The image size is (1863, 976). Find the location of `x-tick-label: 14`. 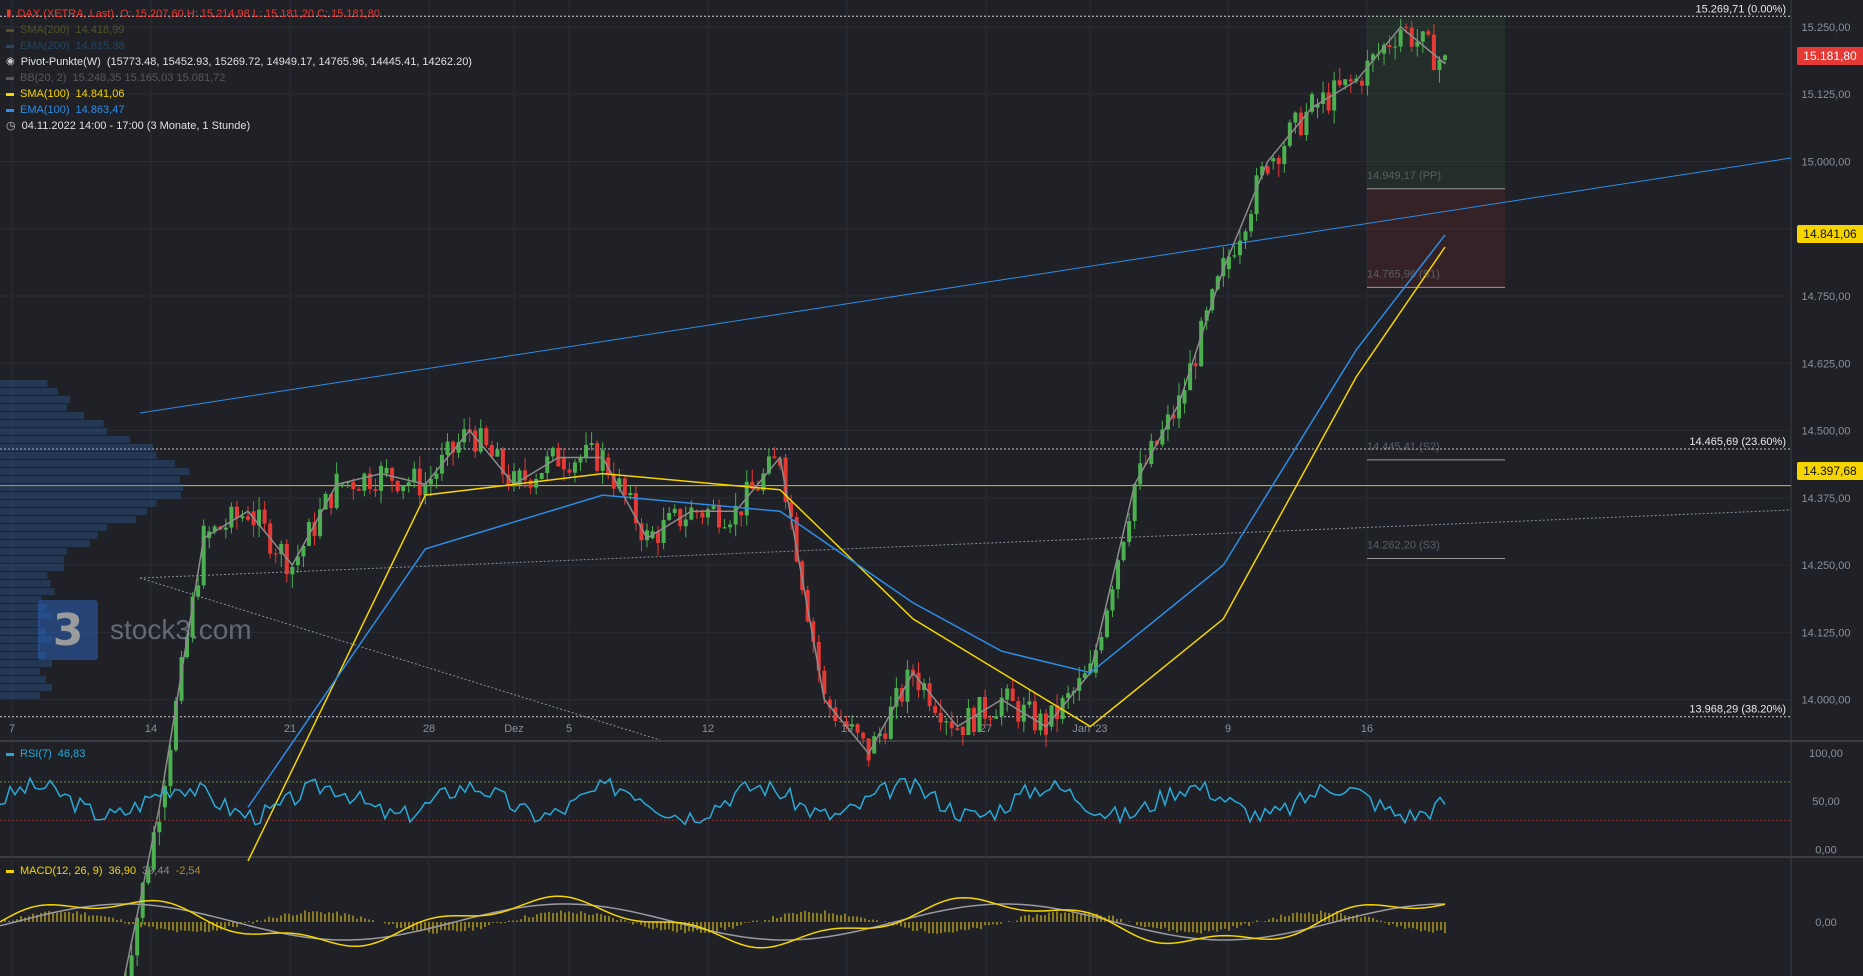

x-tick-label: 14 is located at coordinates (151, 729).